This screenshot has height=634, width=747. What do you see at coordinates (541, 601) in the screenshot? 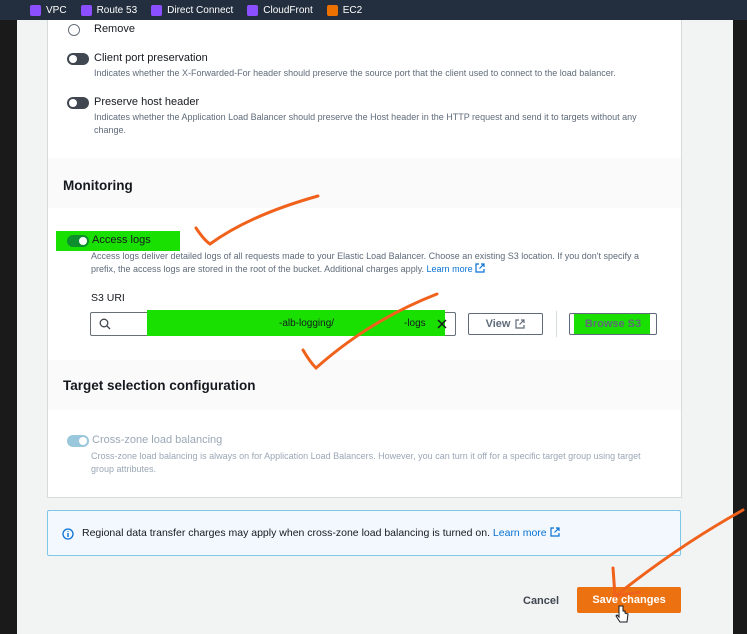
I see `cancel-button: Cancel` at bounding box center [541, 601].